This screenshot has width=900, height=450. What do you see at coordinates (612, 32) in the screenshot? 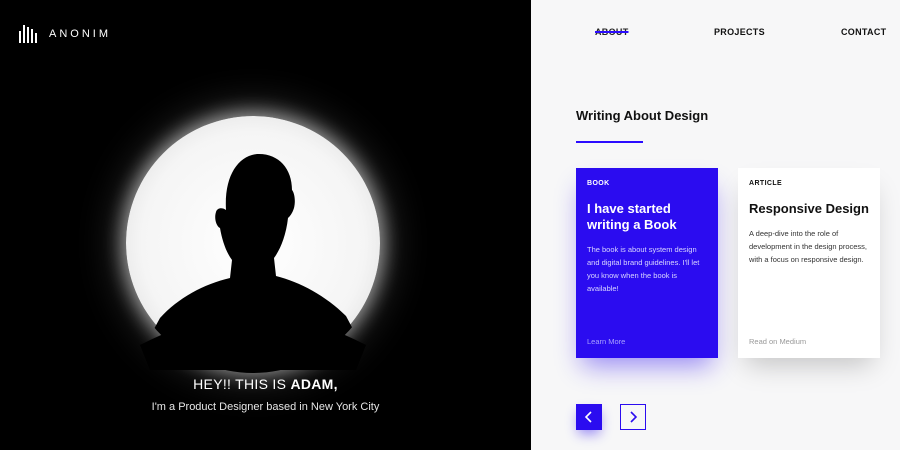
I see `nav-about: ABOUT` at bounding box center [612, 32].